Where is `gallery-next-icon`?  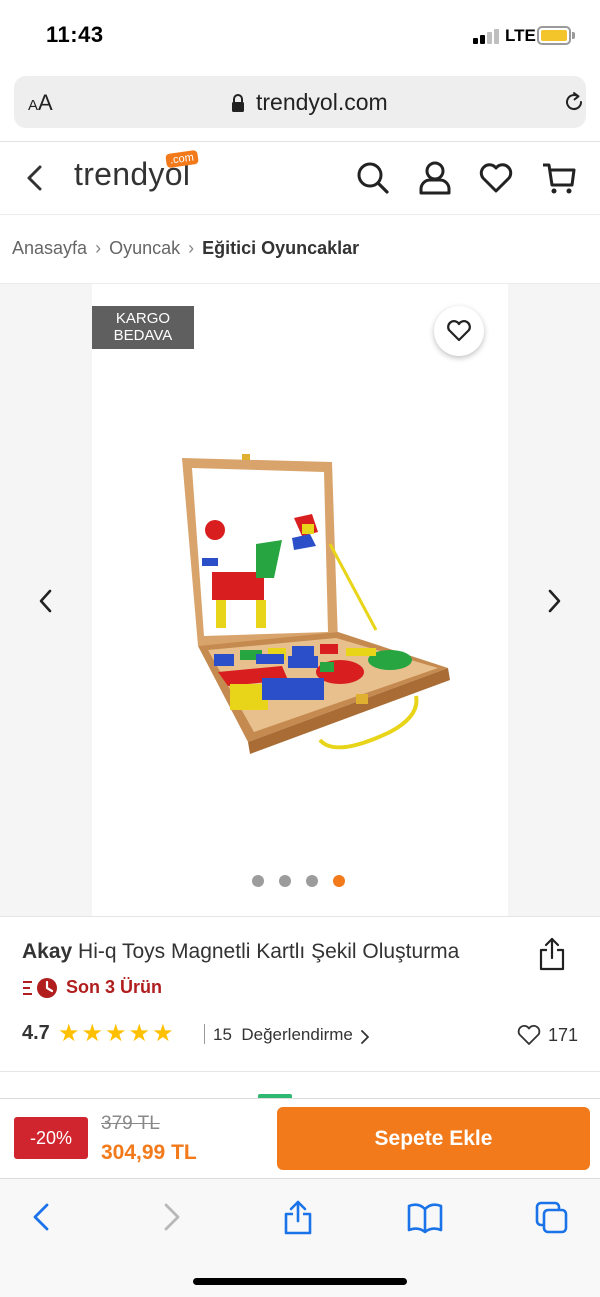 gallery-next-icon is located at coordinates (554, 601).